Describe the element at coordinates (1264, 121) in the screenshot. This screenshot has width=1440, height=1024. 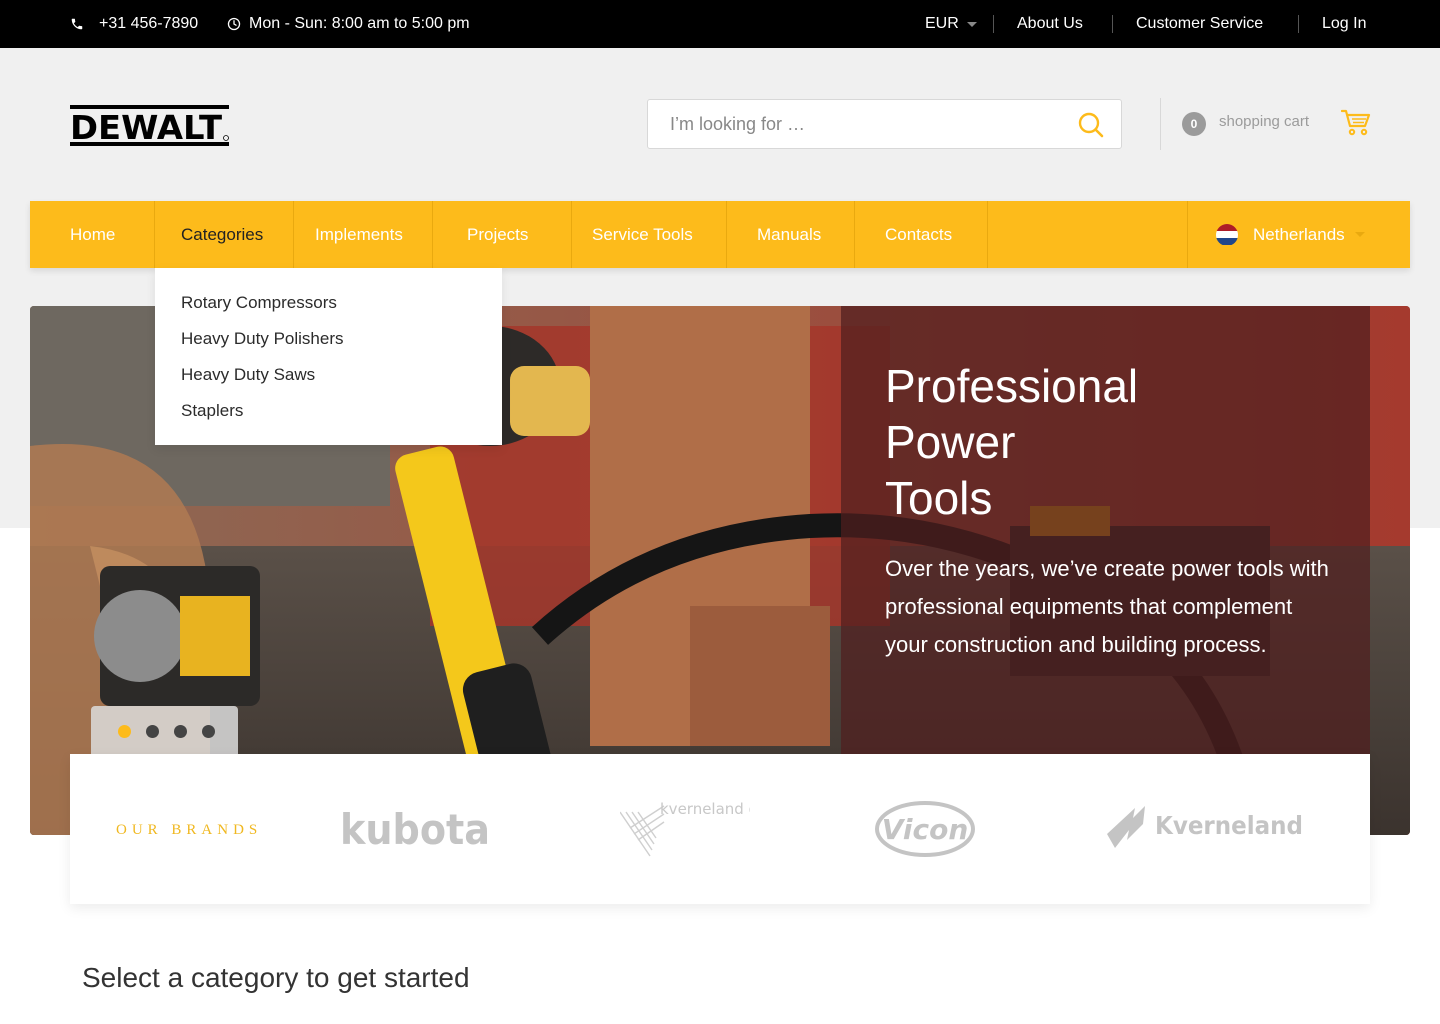
I see `cart-label: shopping cart` at that location.